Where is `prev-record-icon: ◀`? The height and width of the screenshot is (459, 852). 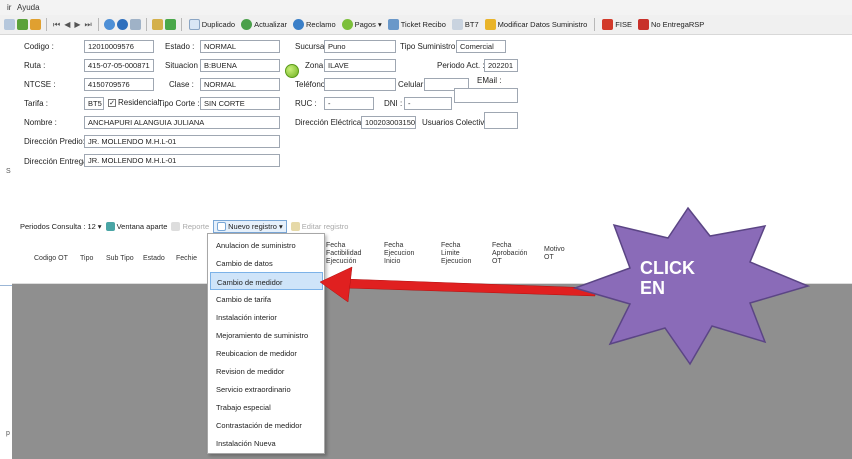
prev-record-icon: ◀ is located at coordinates (67, 24).